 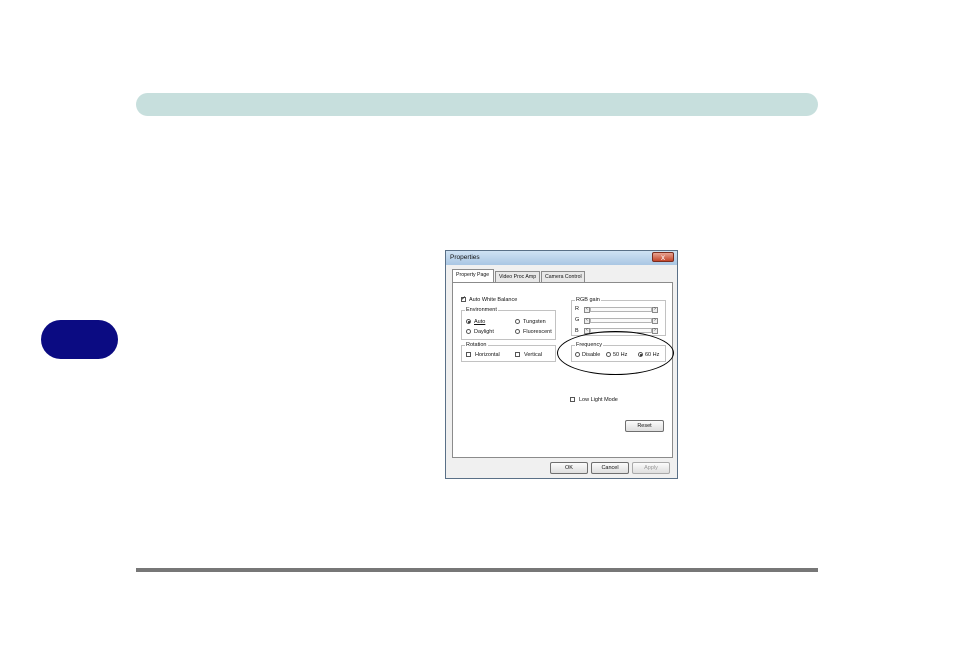 What do you see at coordinates (476, 345) in the screenshot?
I see `rotation-group-label: Rotation` at bounding box center [476, 345].